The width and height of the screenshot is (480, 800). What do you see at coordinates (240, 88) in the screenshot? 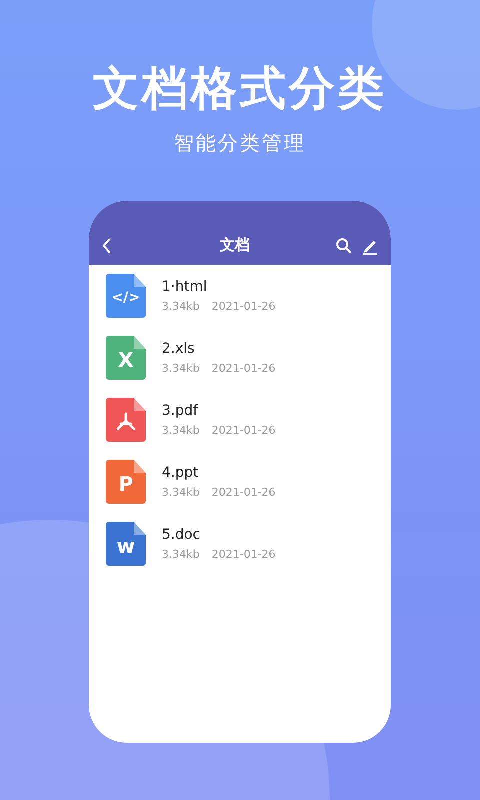
I see `headline: 文档格式分类` at bounding box center [240, 88].